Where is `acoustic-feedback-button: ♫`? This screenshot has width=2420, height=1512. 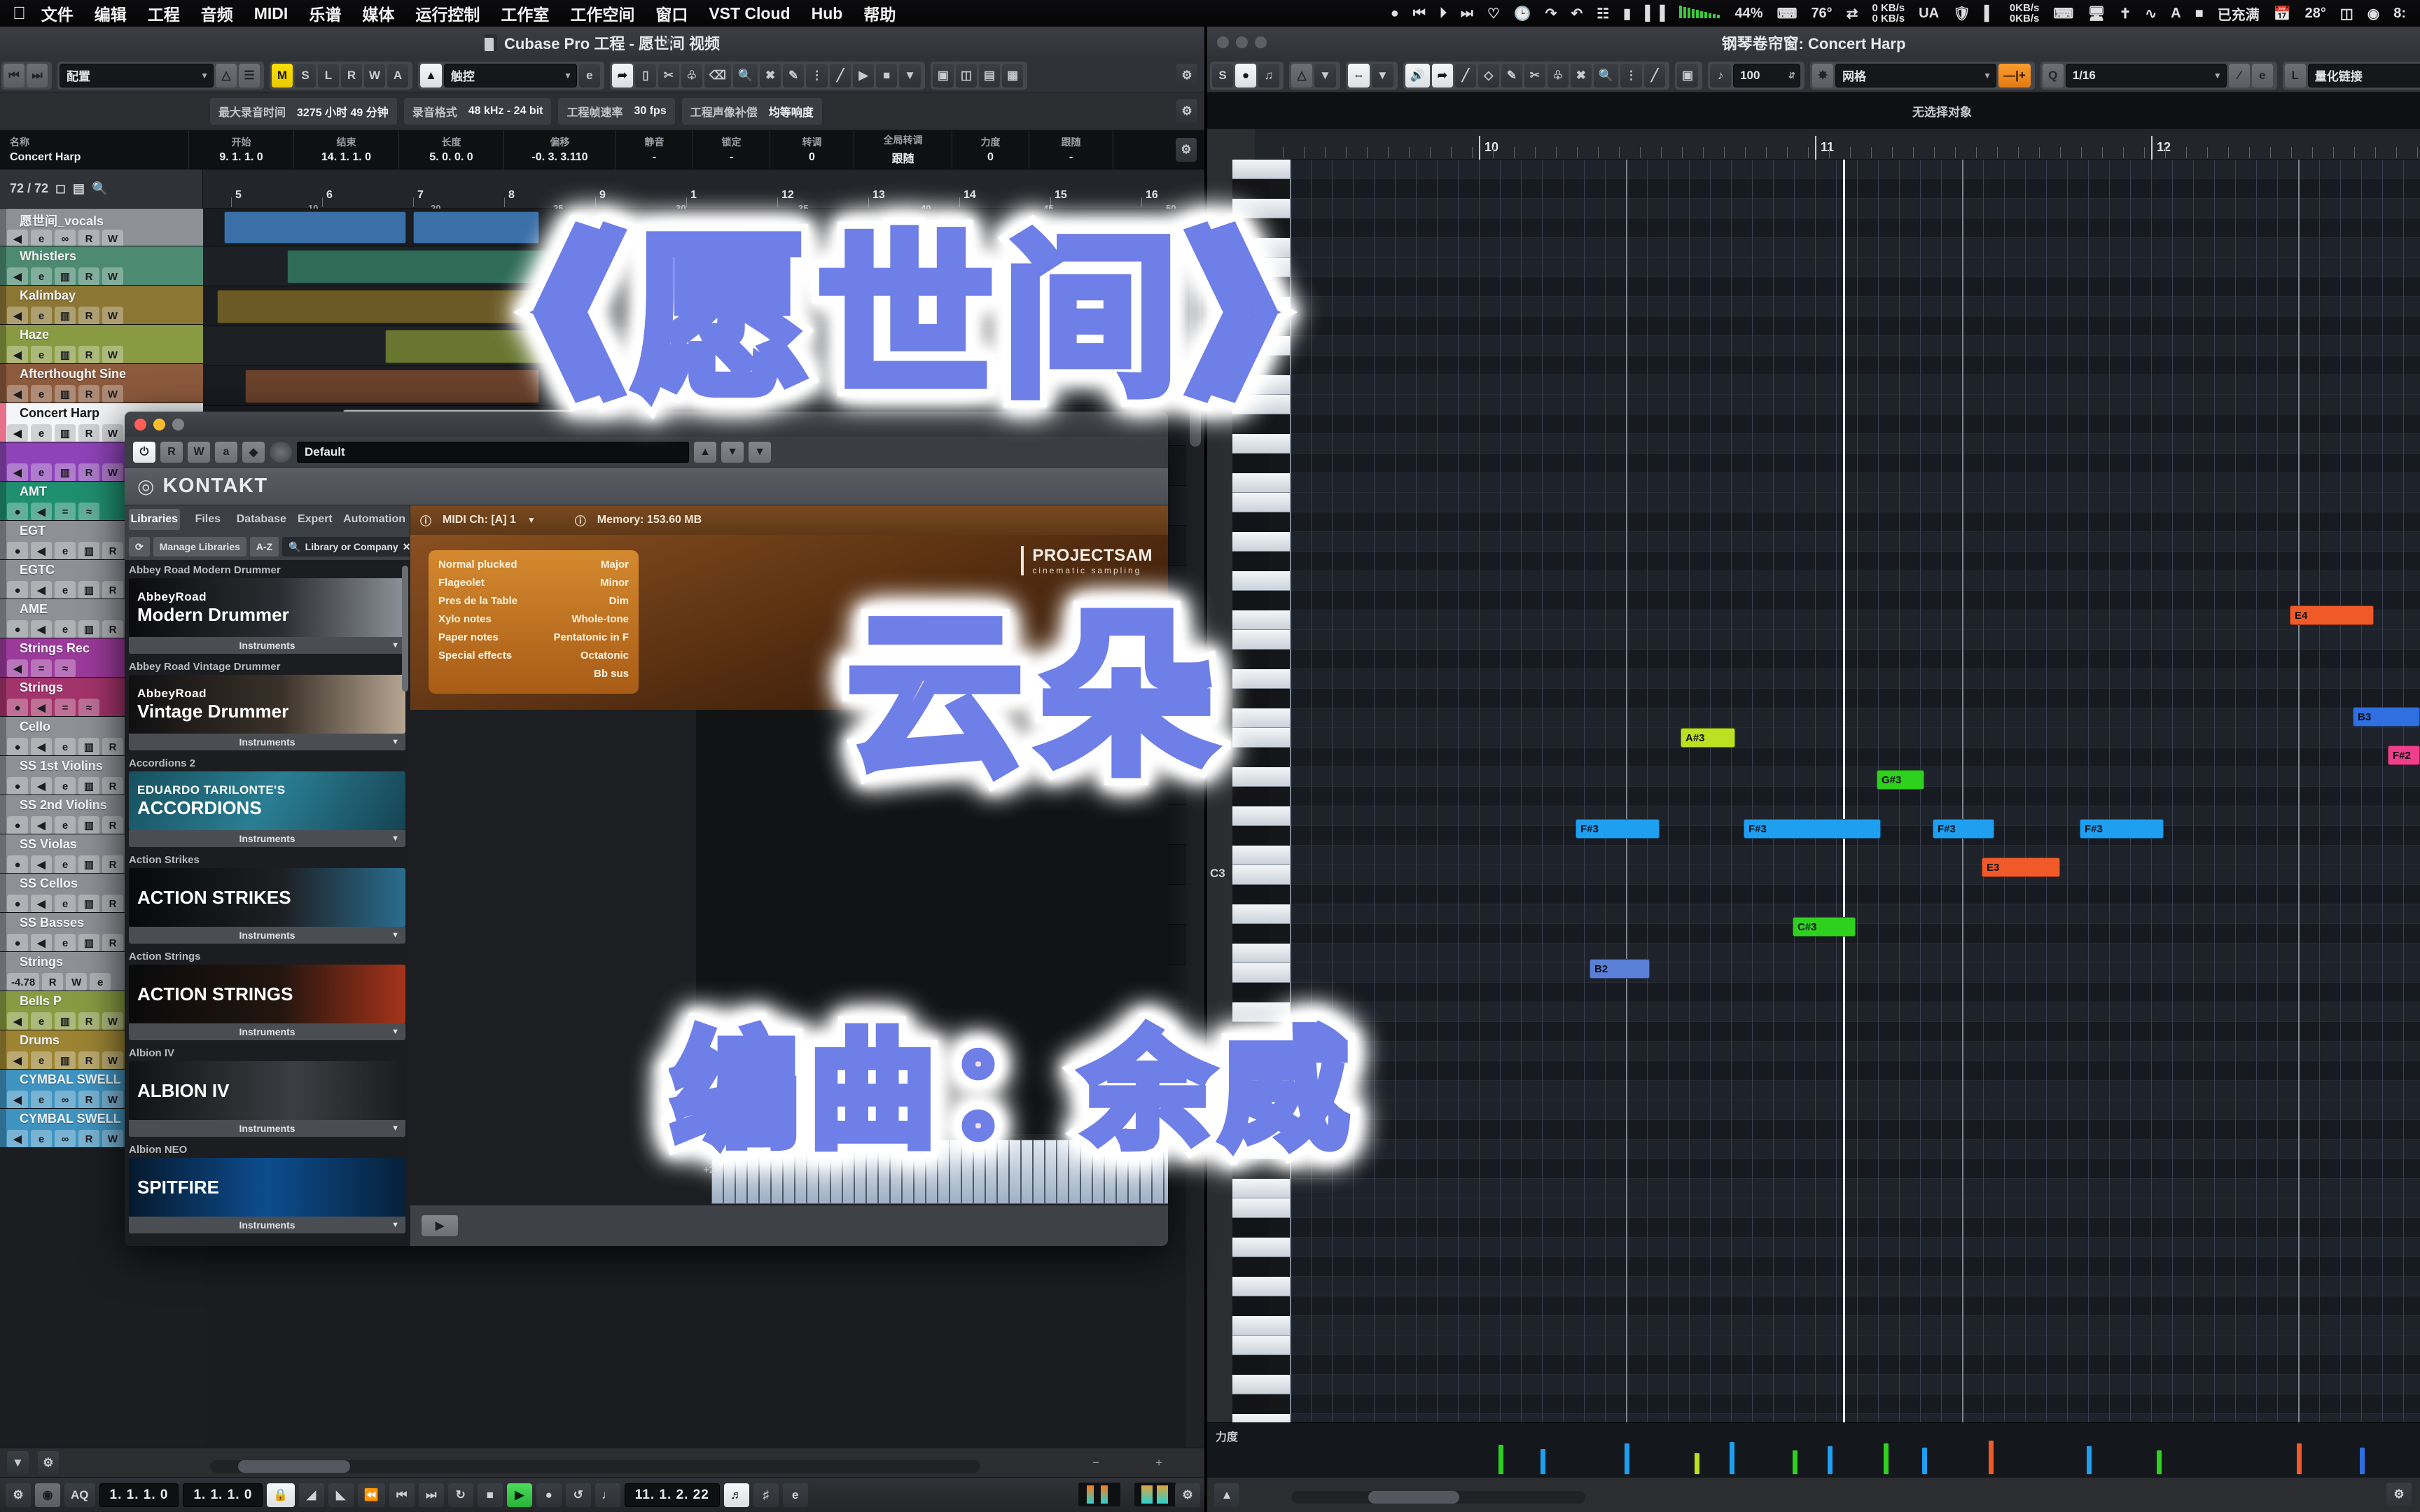 acoustic-feedback-button: ♫ is located at coordinates (1268, 75).